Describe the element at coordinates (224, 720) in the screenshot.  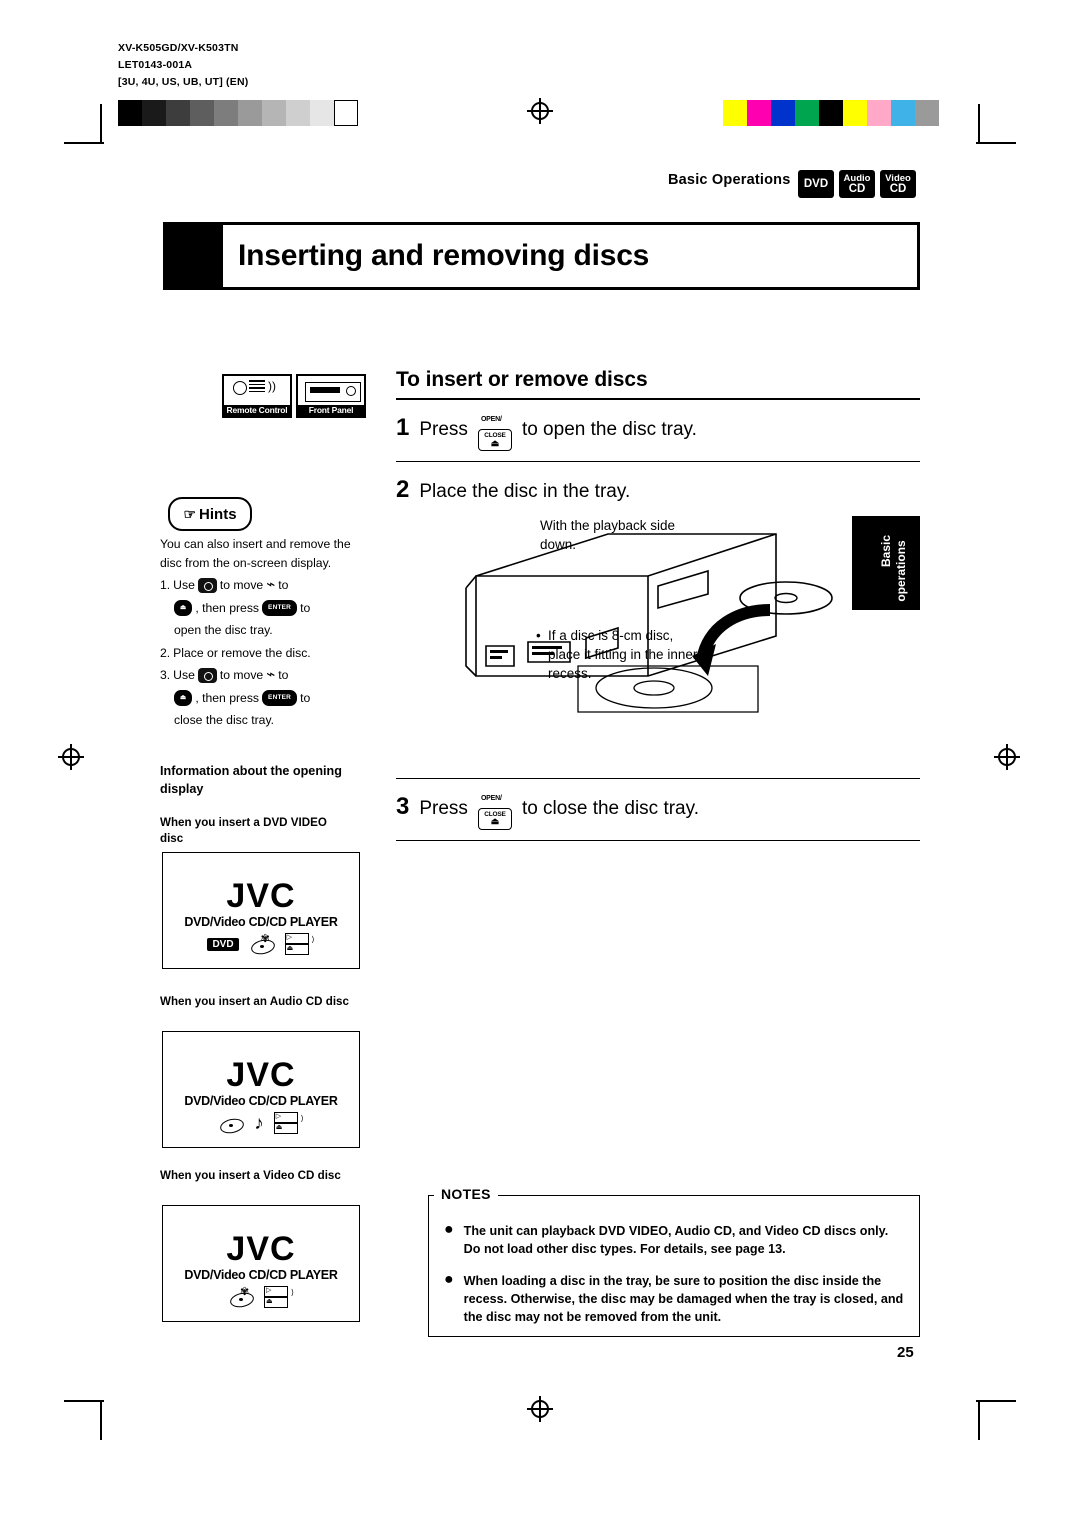
I see `hint-step-3-f: close the disc tray.` at that location.